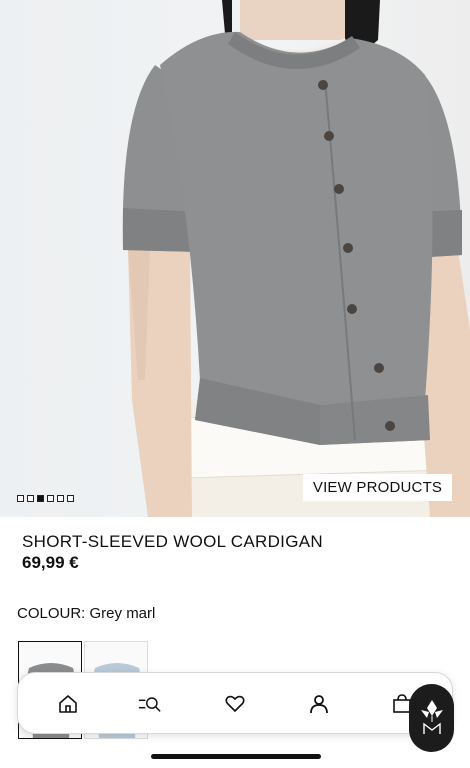  I want to click on assistant-logo-icon, so click(431, 717).